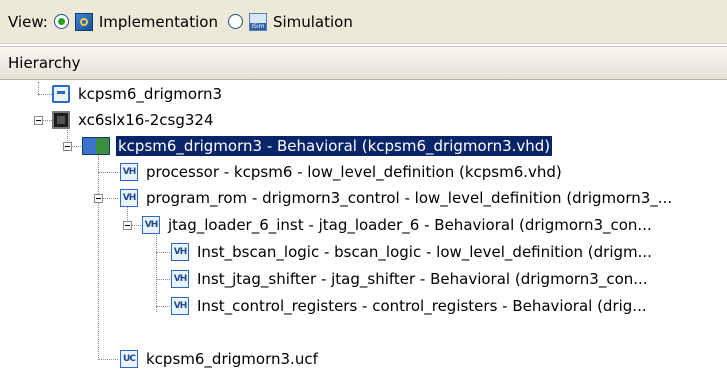 Image resolution: width=727 pixels, height=370 pixels. I want to click on fpga-chip-icon, so click(61, 120).